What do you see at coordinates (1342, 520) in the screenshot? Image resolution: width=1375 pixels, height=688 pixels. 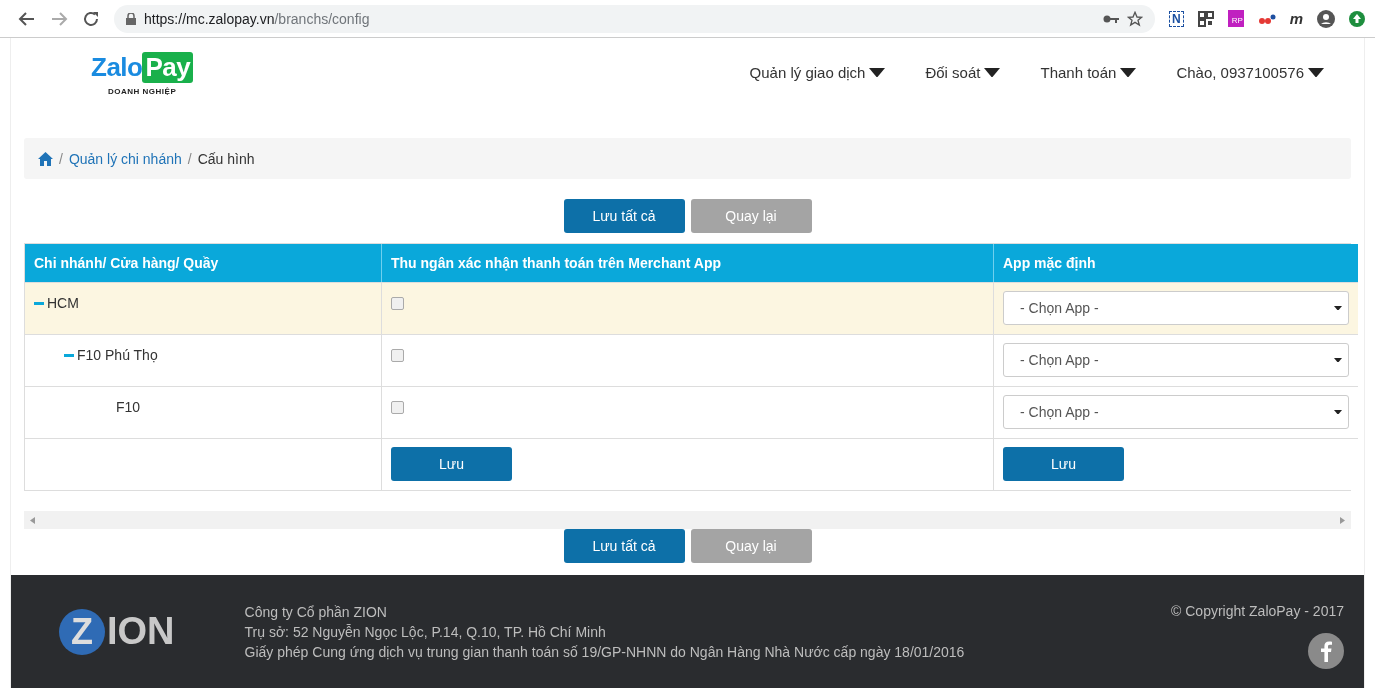 I see `scroll-right-icon` at bounding box center [1342, 520].